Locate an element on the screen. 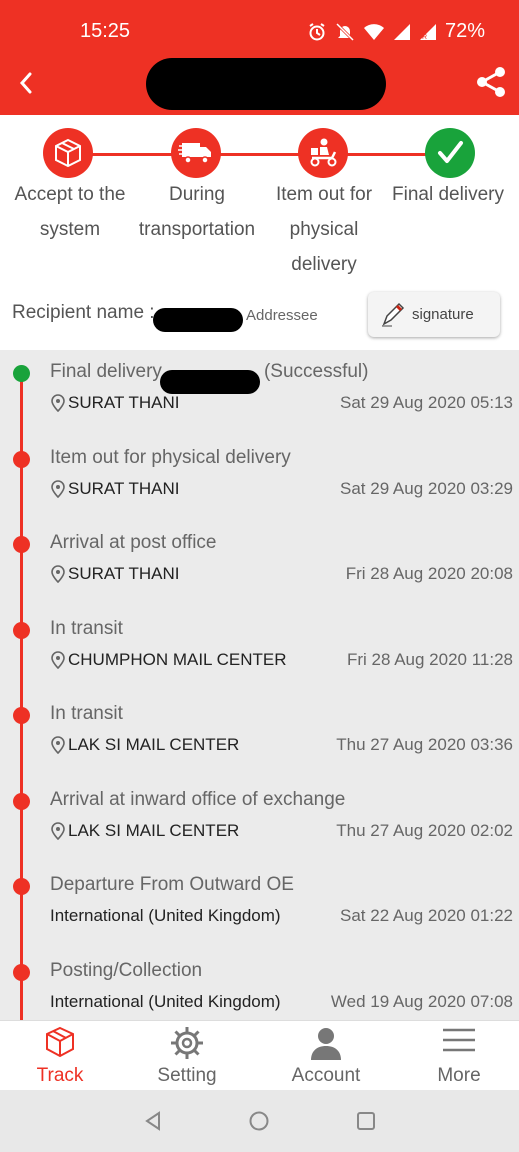 The height and width of the screenshot is (1152, 519). system-navigation-bar is located at coordinates (259, 1121).